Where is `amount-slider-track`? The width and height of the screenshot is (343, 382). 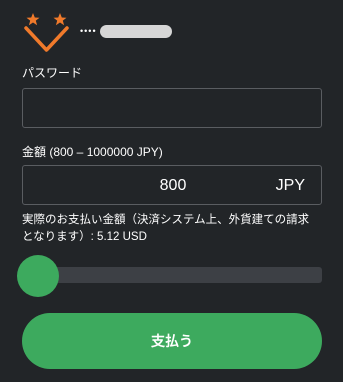
amount-slider-track is located at coordinates (172, 275).